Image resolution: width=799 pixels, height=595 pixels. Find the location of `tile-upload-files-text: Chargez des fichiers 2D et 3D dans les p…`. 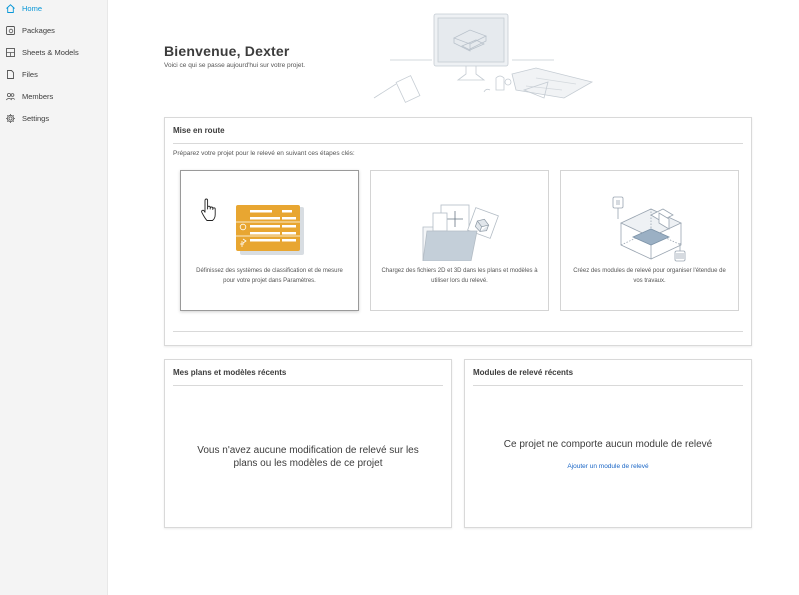

tile-upload-files-text: Chargez des fichiers 2D et 3D dans les p… is located at coordinates (459, 276).